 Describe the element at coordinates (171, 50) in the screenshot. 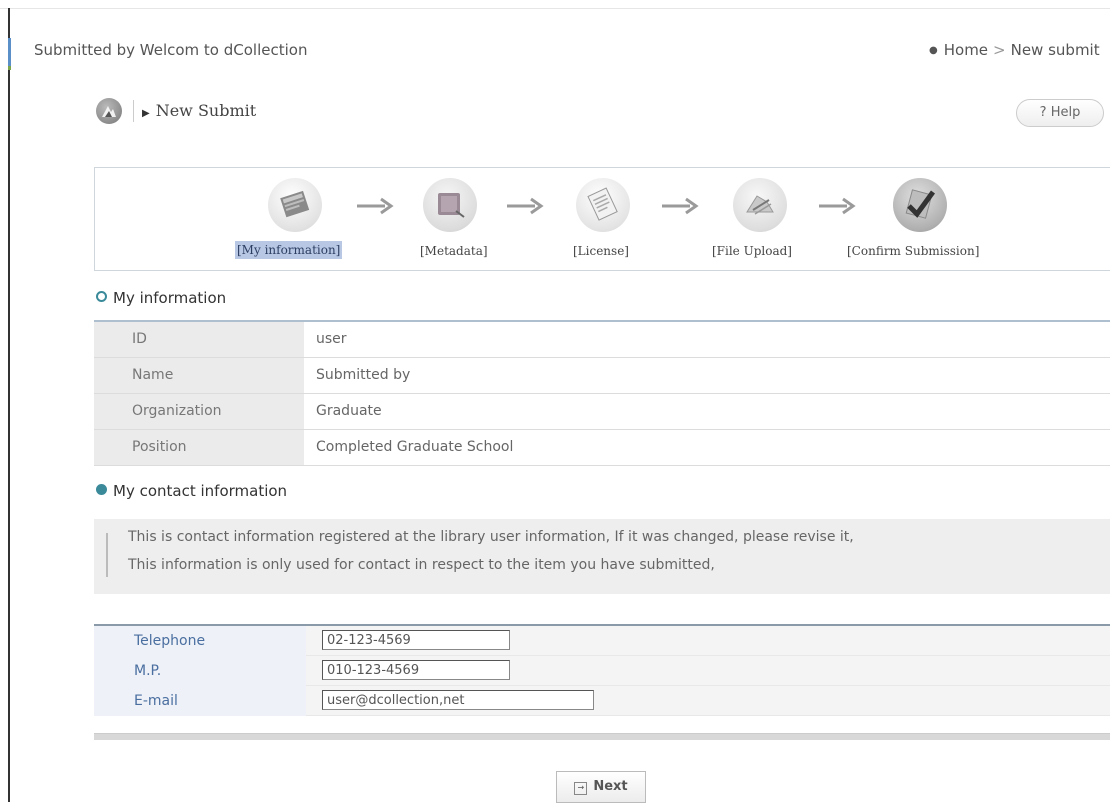

I see `welcome-title: Submitted by Welcom to dCollection` at that location.